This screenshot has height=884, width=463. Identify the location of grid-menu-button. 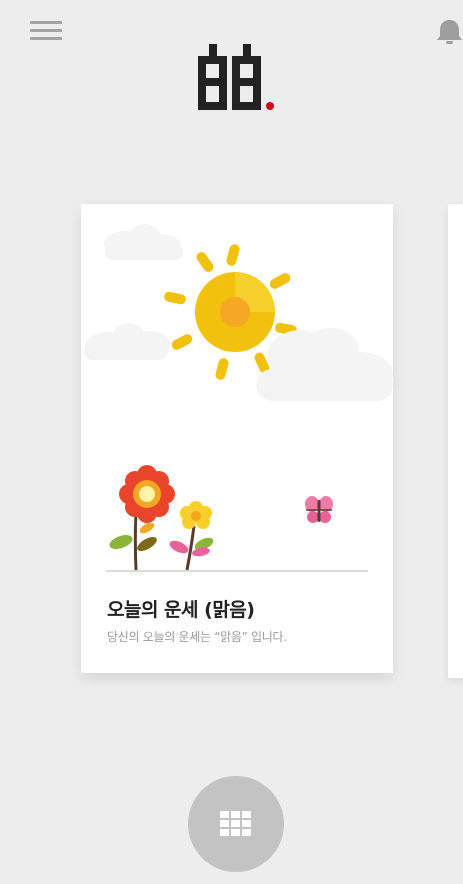
(236, 824).